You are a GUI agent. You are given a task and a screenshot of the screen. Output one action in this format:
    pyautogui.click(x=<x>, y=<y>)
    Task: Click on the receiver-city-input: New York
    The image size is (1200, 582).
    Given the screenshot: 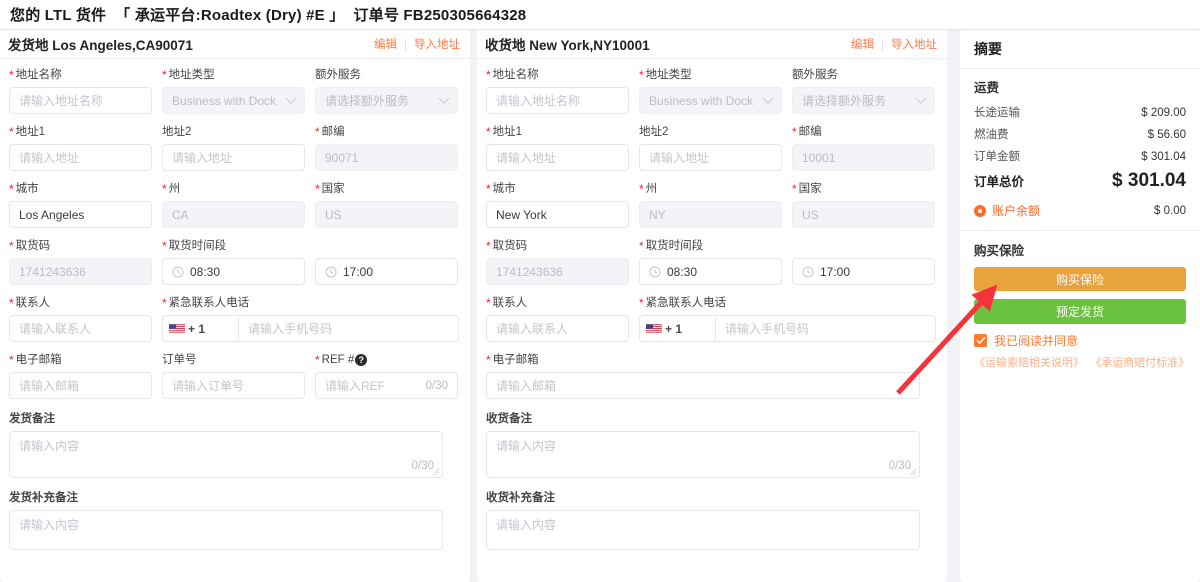 What is the action you would take?
    pyautogui.click(x=557, y=214)
    